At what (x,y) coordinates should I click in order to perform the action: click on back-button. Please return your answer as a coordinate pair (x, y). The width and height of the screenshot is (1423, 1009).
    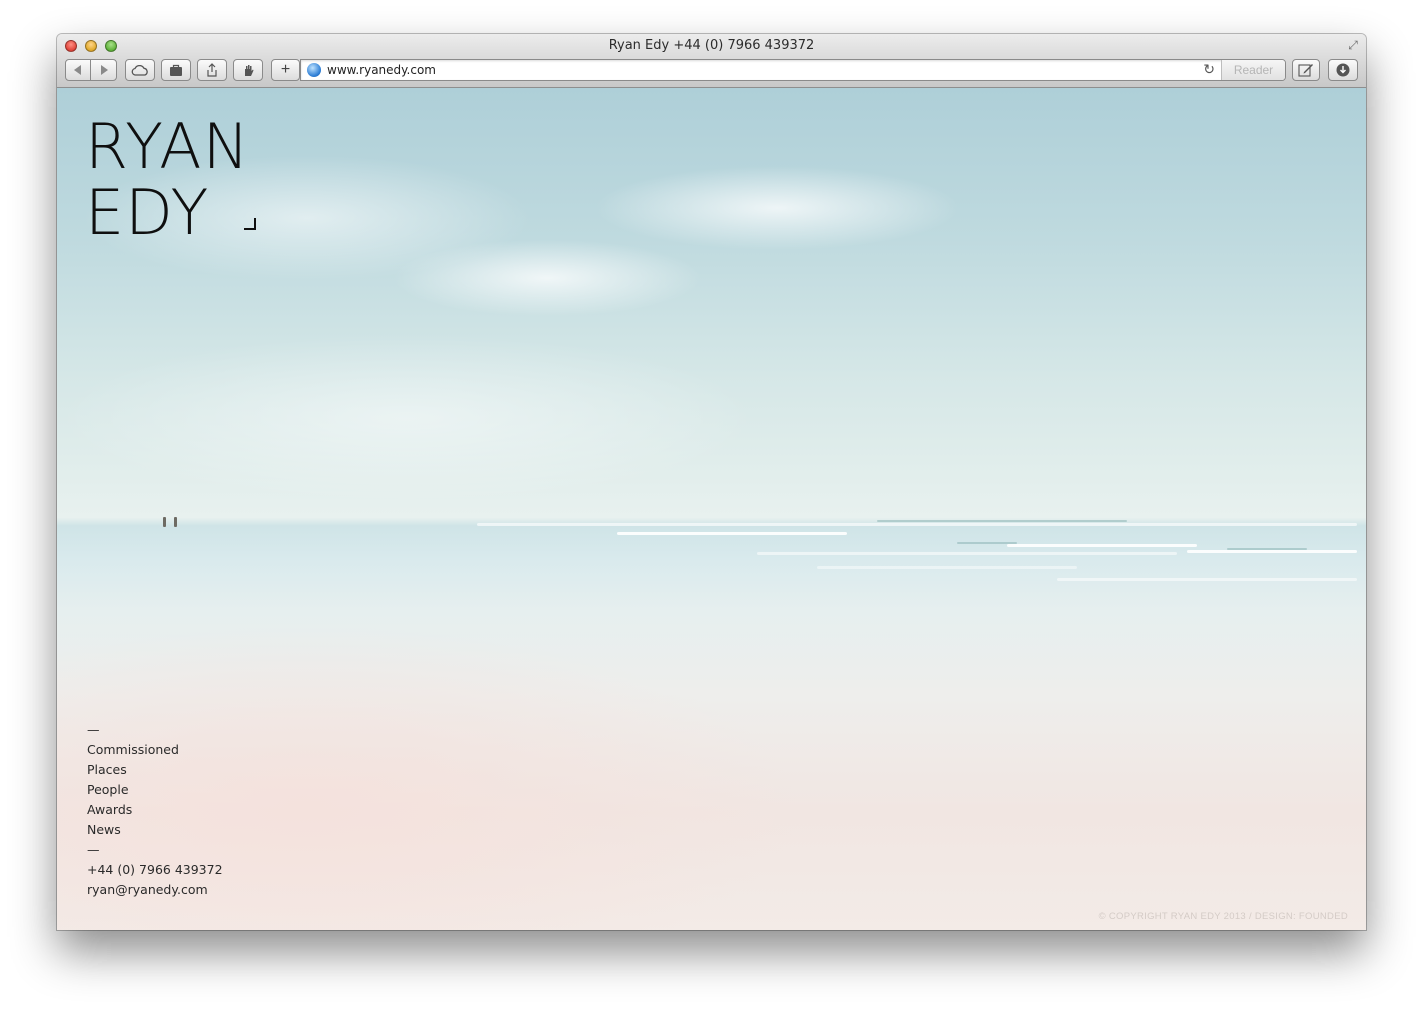
    Looking at the image, I should click on (78, 70).